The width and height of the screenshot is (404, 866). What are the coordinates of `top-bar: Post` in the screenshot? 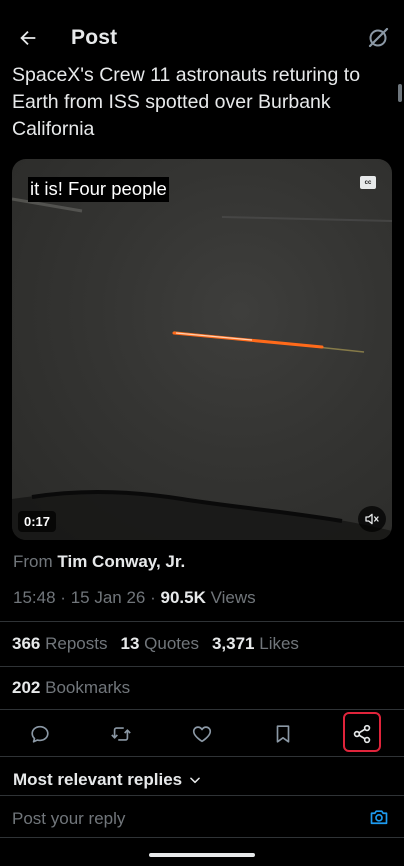 It's located at (202, 32).